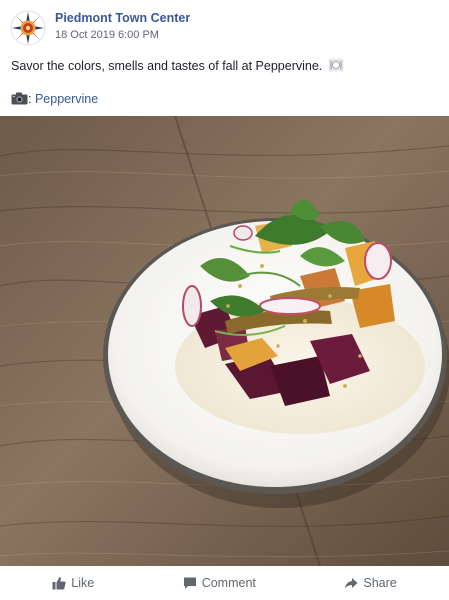 This screenshot has width=449, height=600. What do you see at coordinates (19, 98) in the screenshot?
I see `camera-icon` at bounding box center [19, 98].